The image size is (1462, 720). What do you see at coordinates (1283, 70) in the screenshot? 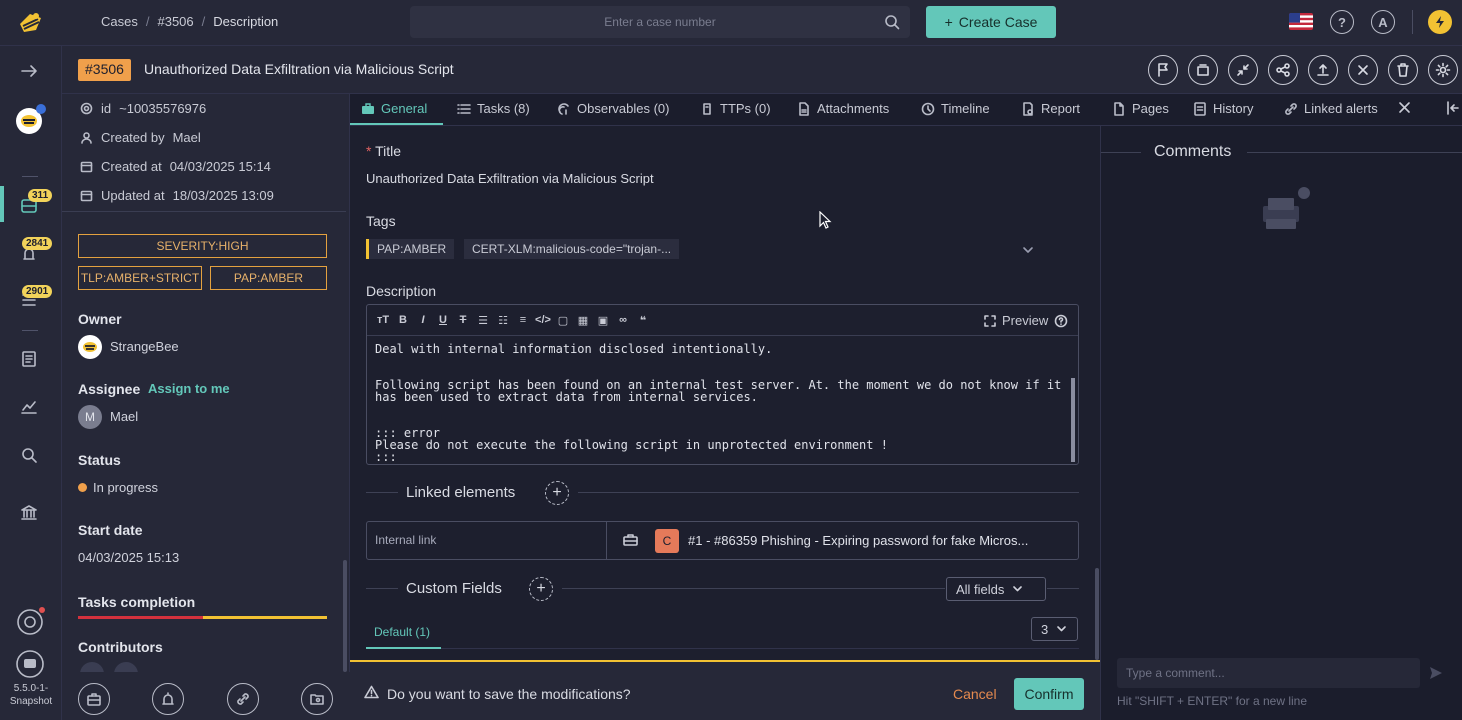
I see `share-button` at bounding box center [1283, 70].